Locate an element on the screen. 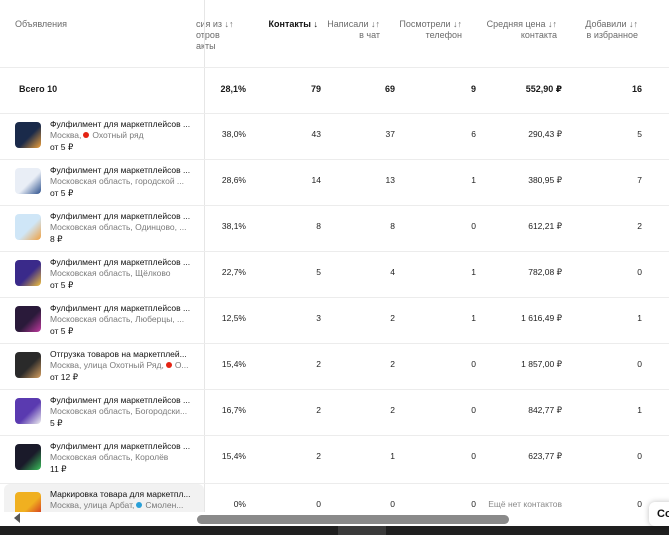 The height and width of the screenshot is (535, 669). contacts-cell: 5 is located at coordinates (318, 272).